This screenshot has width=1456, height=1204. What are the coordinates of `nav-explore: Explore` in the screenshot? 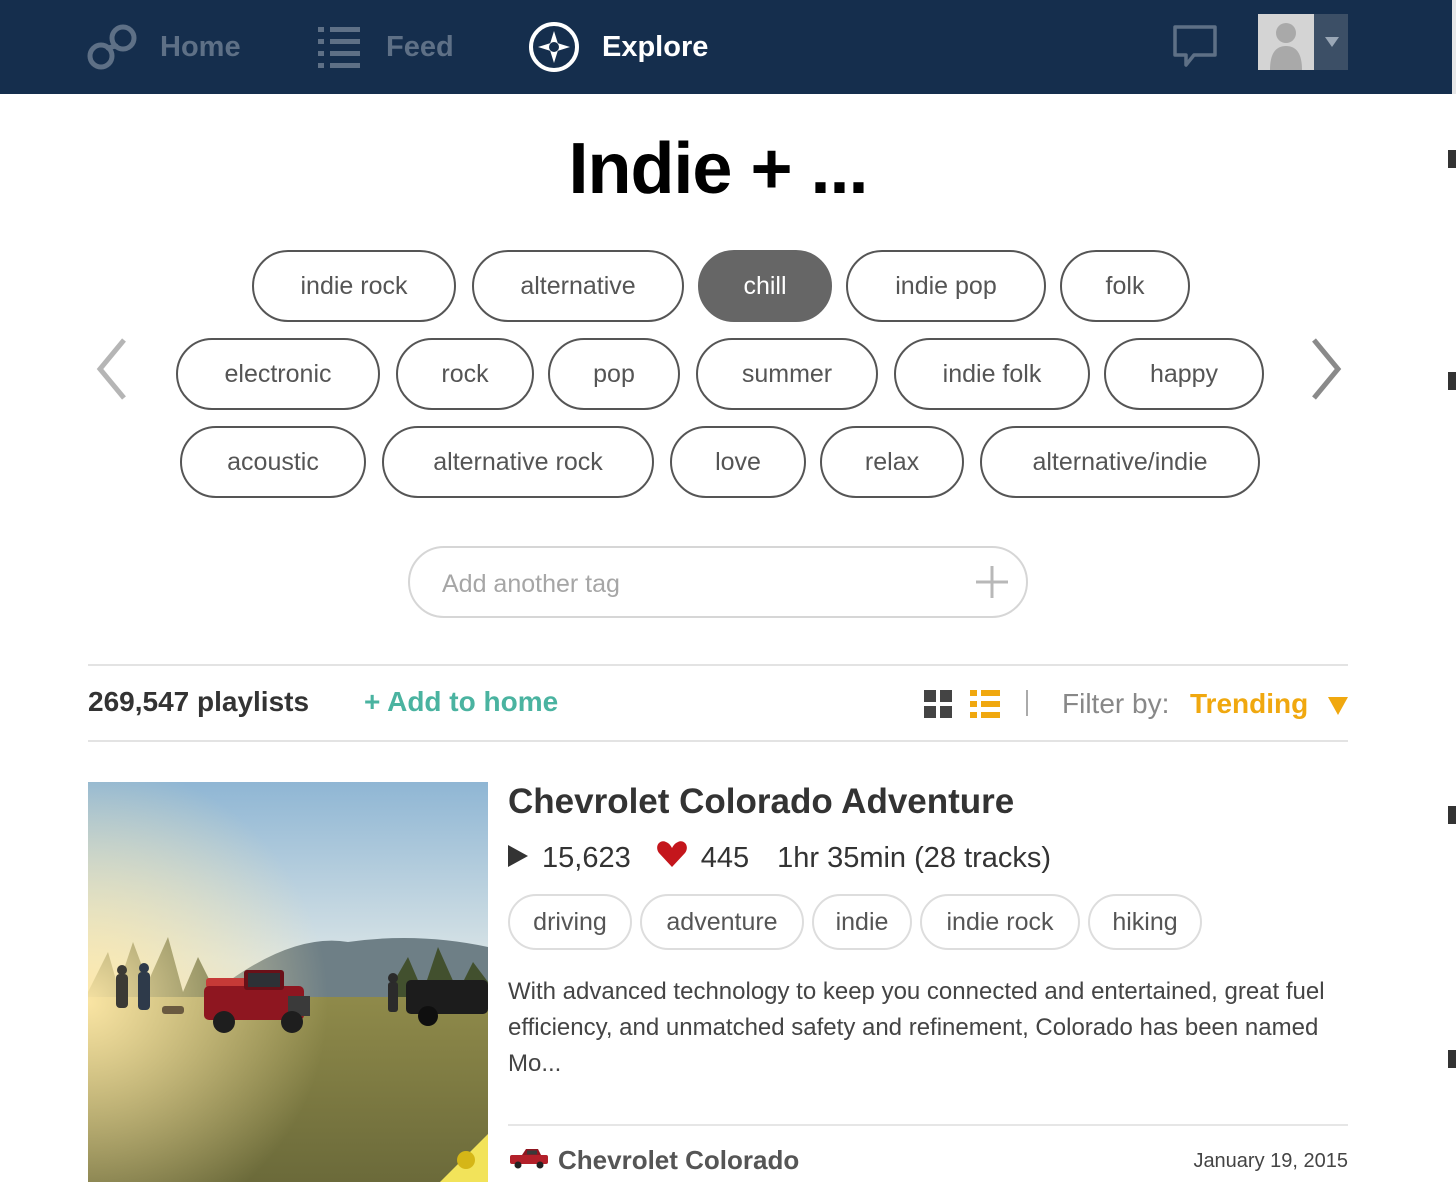 It's located at (618, 47).